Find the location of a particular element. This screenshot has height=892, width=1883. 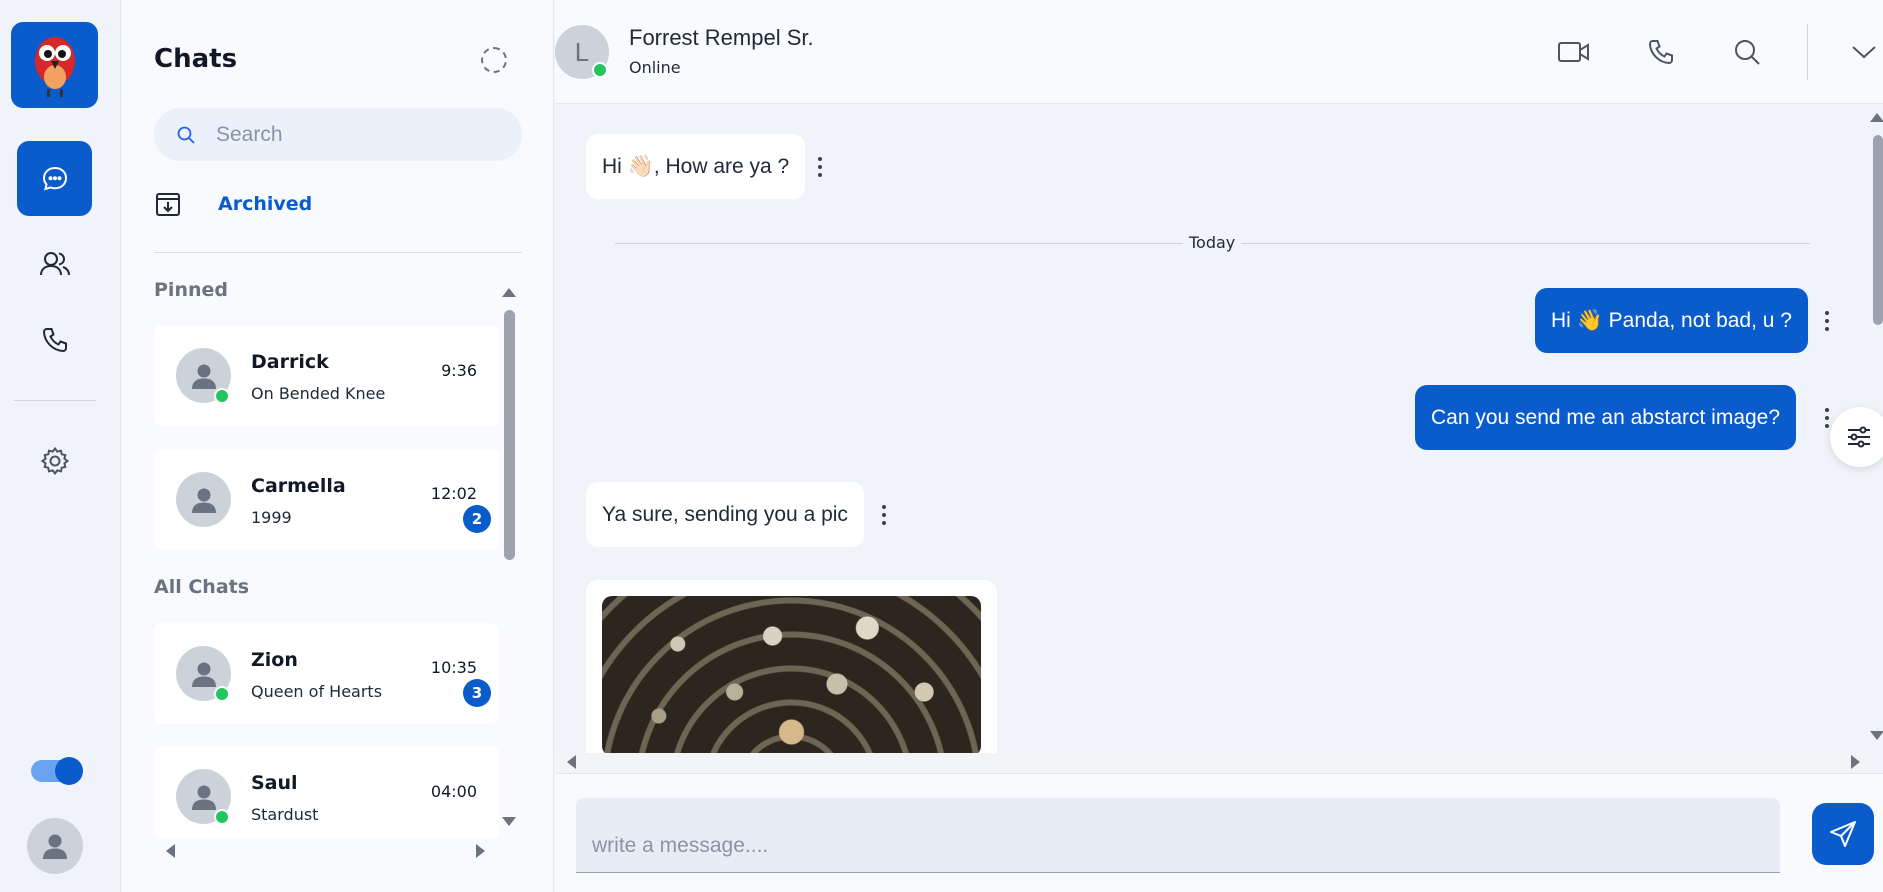

chevron-down-icon is located at coordinates (1864, 52).